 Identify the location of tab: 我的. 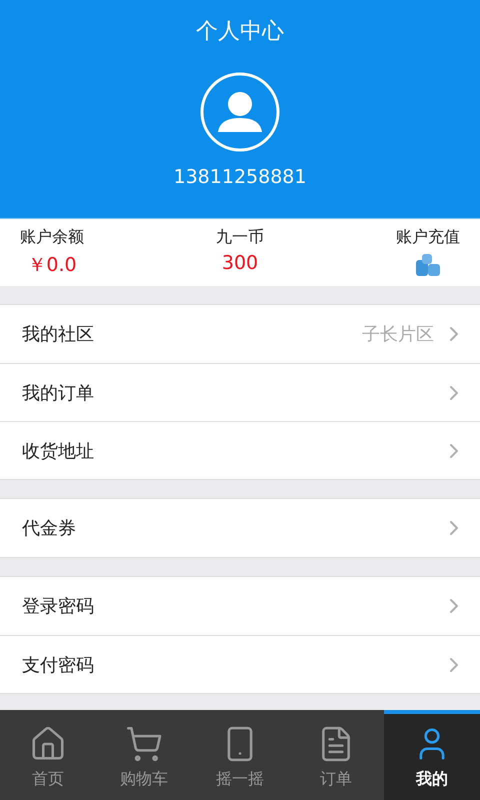
(432, 755).